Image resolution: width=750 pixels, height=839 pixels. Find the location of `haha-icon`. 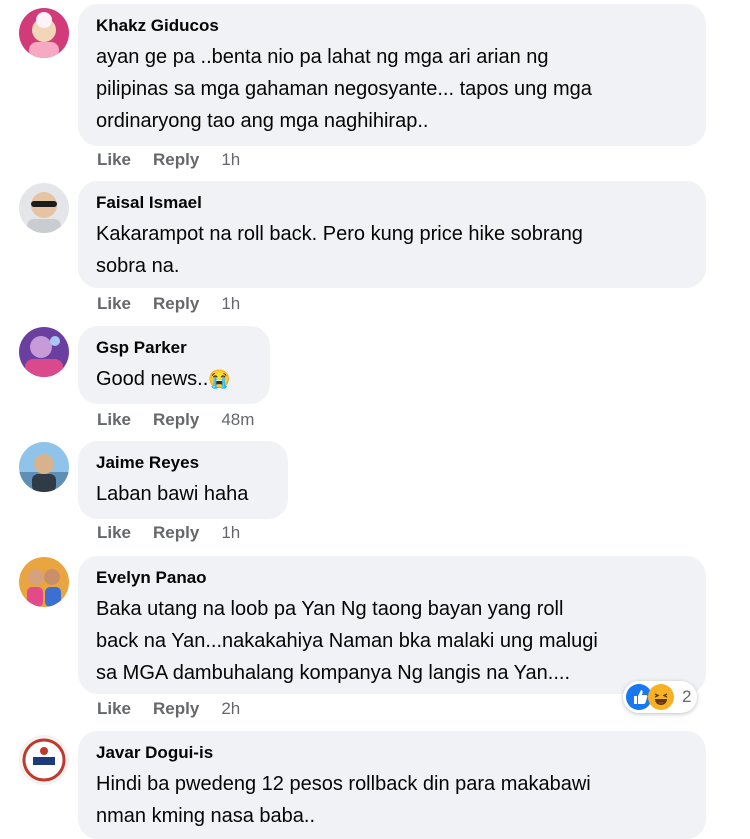

haha-icon is located at coordinates (661, 697).